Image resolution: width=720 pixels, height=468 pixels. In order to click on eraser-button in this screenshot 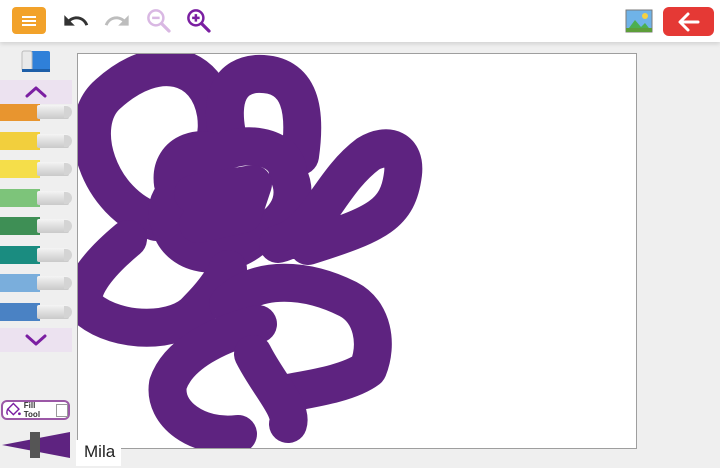, I will do `click(36, 61)`.